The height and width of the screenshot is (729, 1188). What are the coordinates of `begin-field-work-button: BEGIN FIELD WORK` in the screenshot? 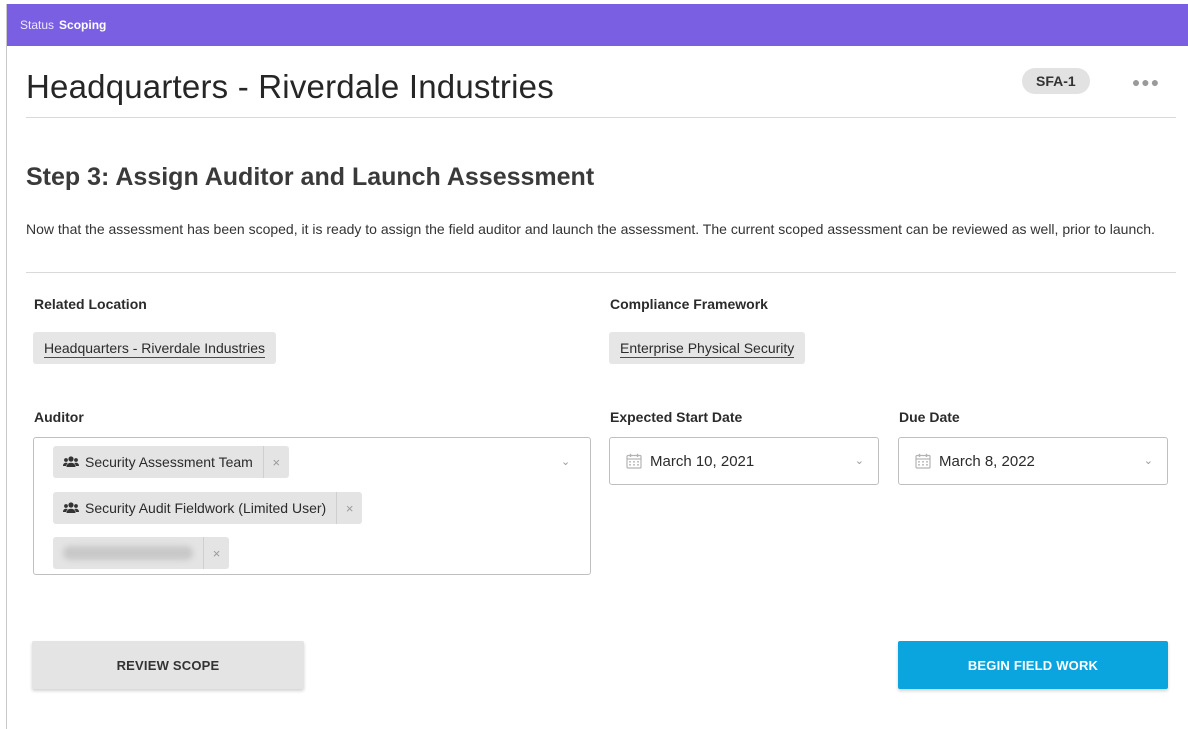 It's located at (1033, 665).